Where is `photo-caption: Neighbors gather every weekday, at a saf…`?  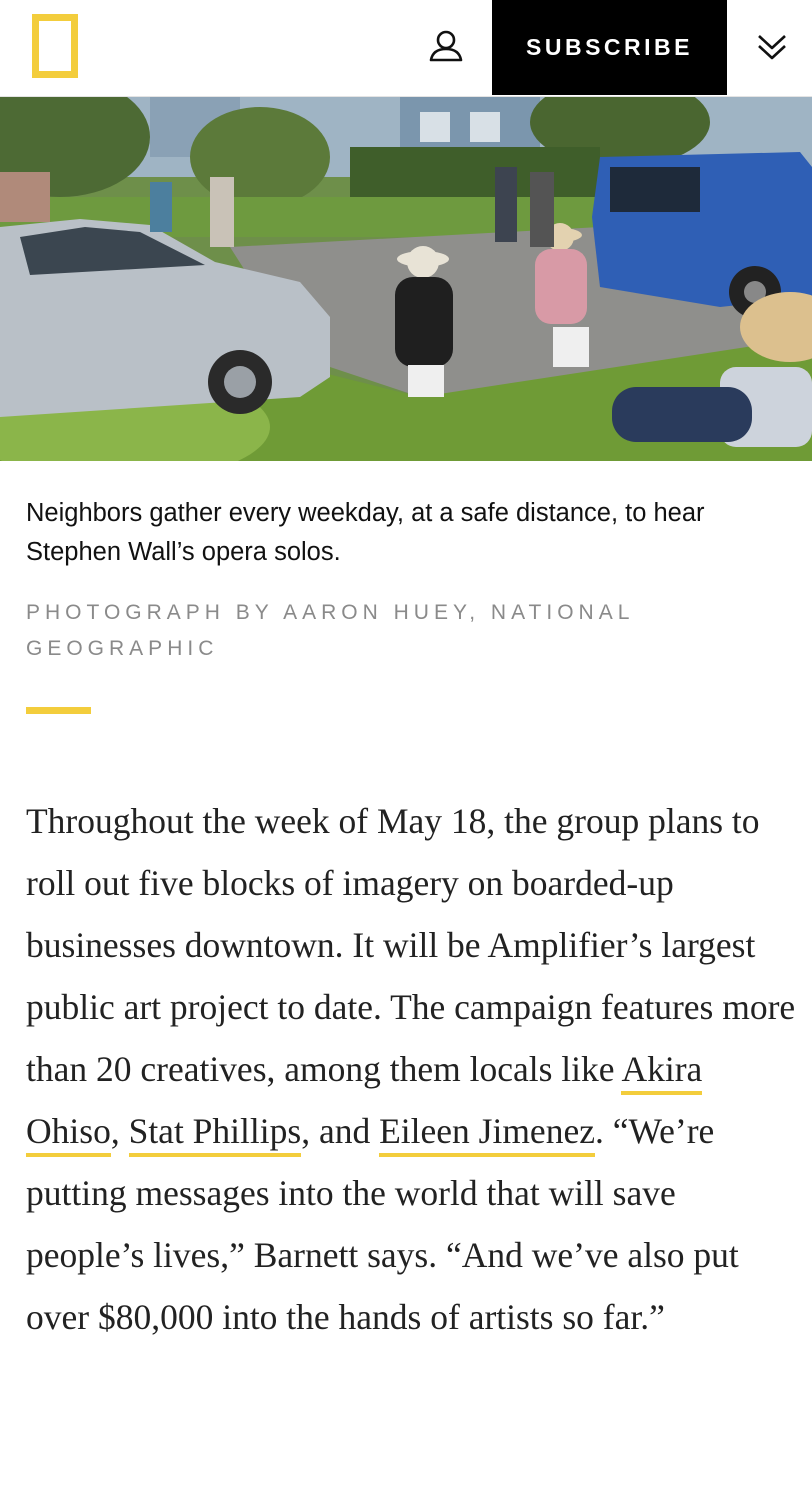
photo-caption: Neighbors gather every weekday, at a saf… is located at coordinates (365, 532).